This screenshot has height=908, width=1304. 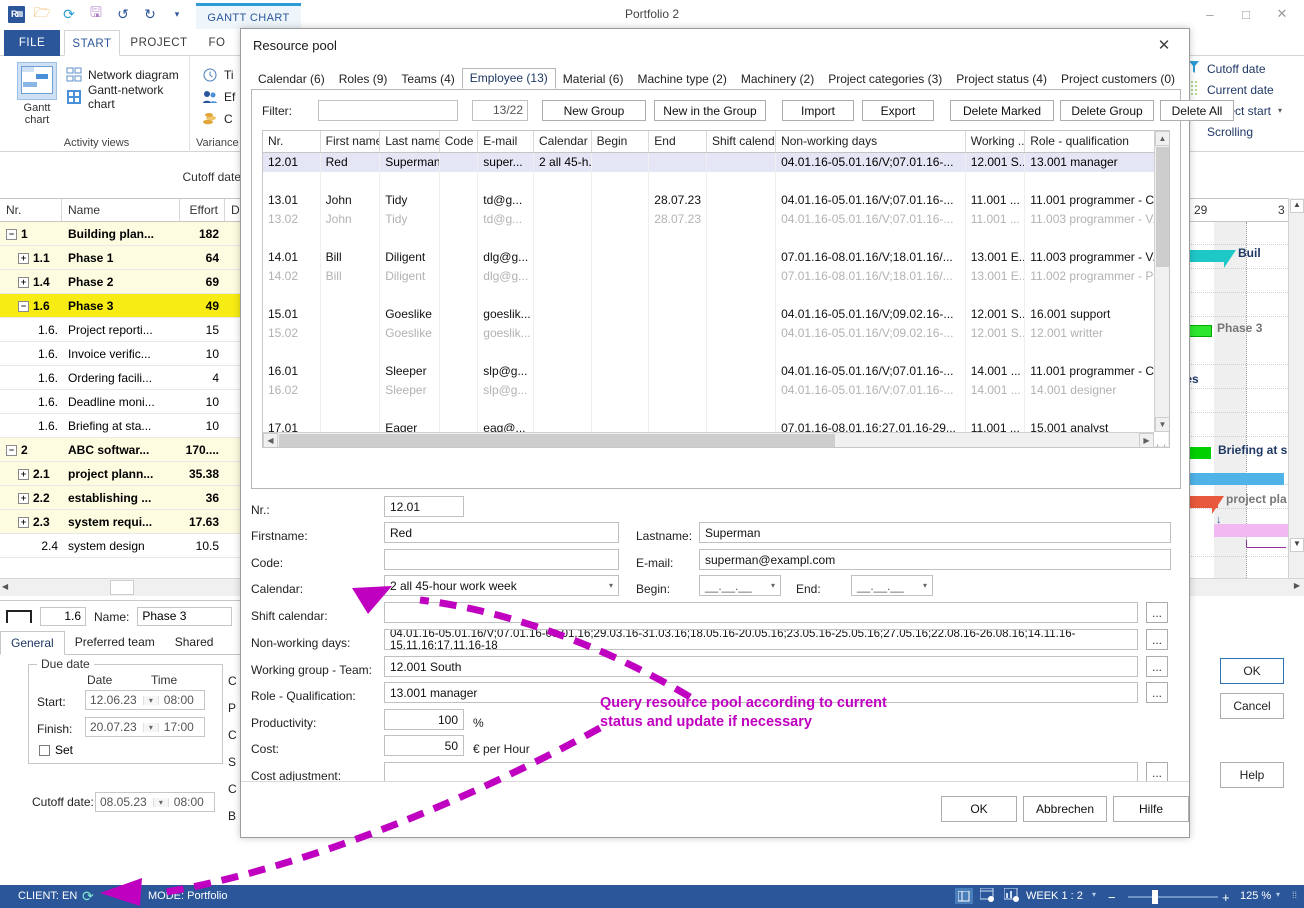 I want to click on grid-col-header: Non-working days, so click(x=871, y=141).